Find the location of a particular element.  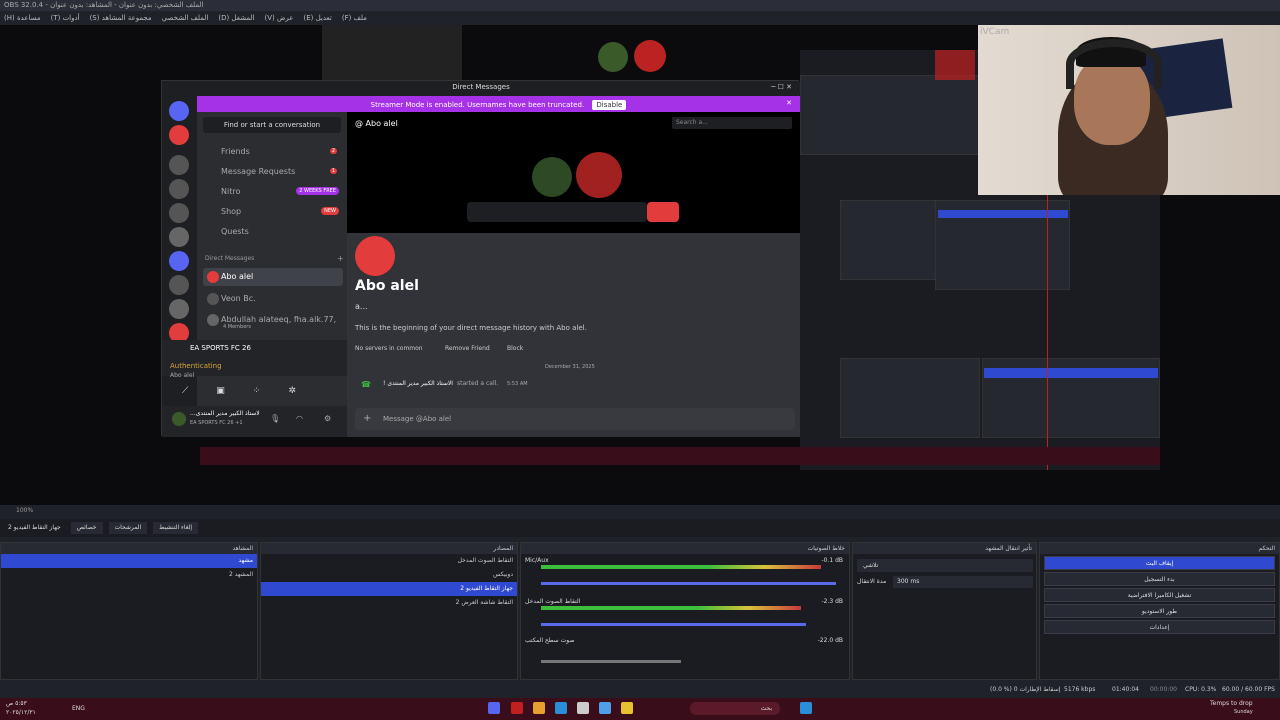

source-item: دوبيكس is located at coordinates (389, 575).